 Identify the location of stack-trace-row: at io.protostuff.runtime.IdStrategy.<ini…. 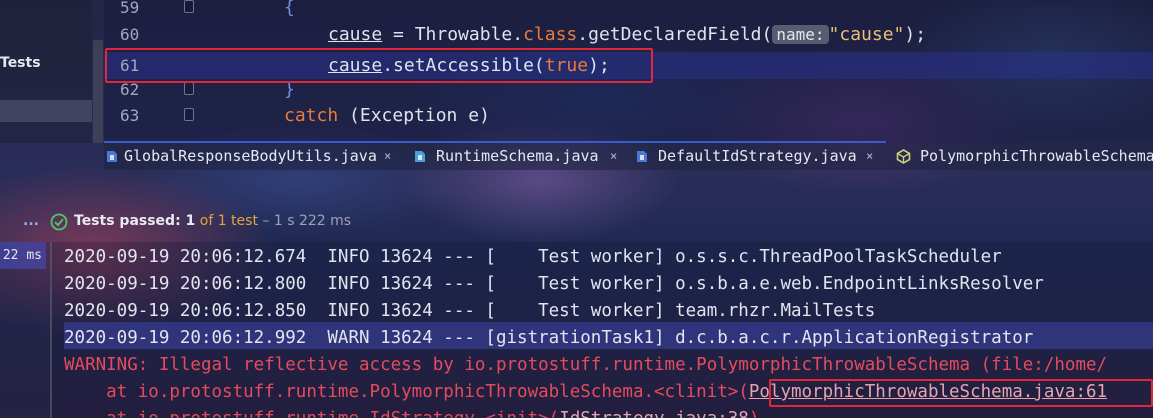
(411, 412).